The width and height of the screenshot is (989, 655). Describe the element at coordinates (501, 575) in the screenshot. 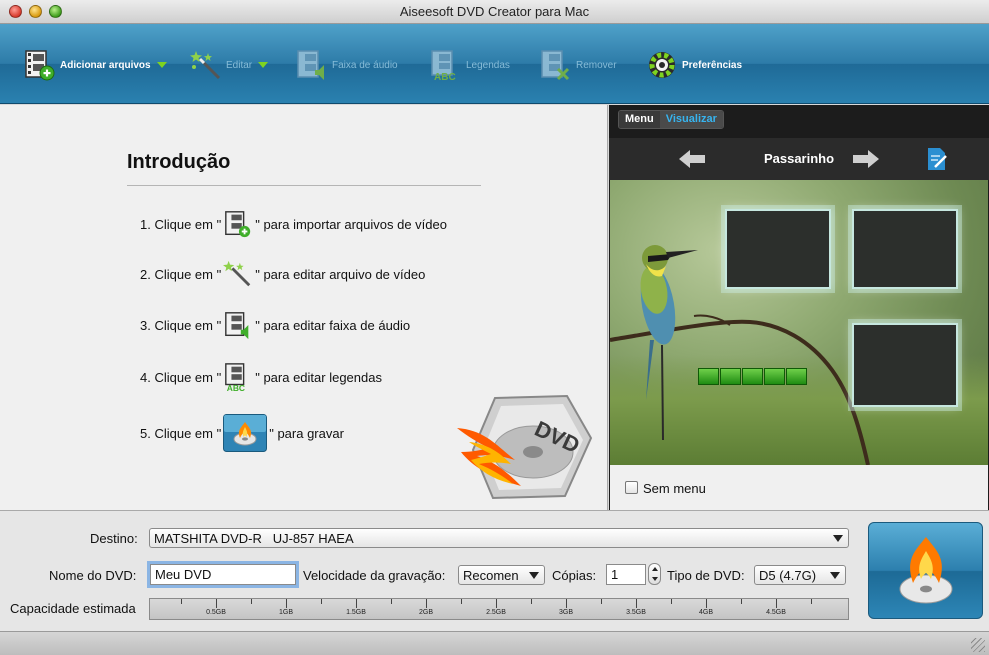

I see `burn-speed-select: Recomen` at that location.